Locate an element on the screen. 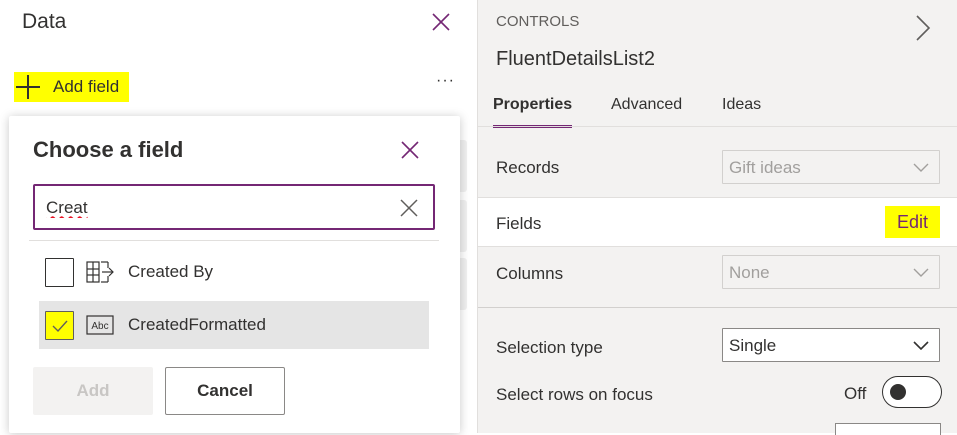  records-property: Records Gift ideas is located at coordinates (717, 168).